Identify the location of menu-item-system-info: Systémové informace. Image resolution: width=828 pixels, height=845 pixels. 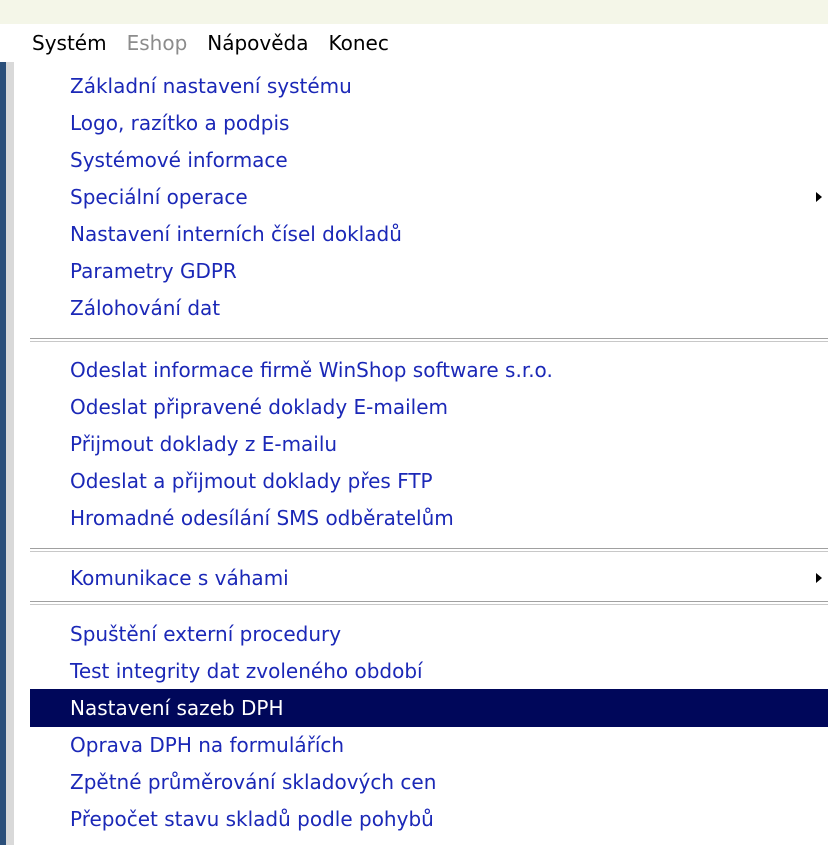
(429, 160).